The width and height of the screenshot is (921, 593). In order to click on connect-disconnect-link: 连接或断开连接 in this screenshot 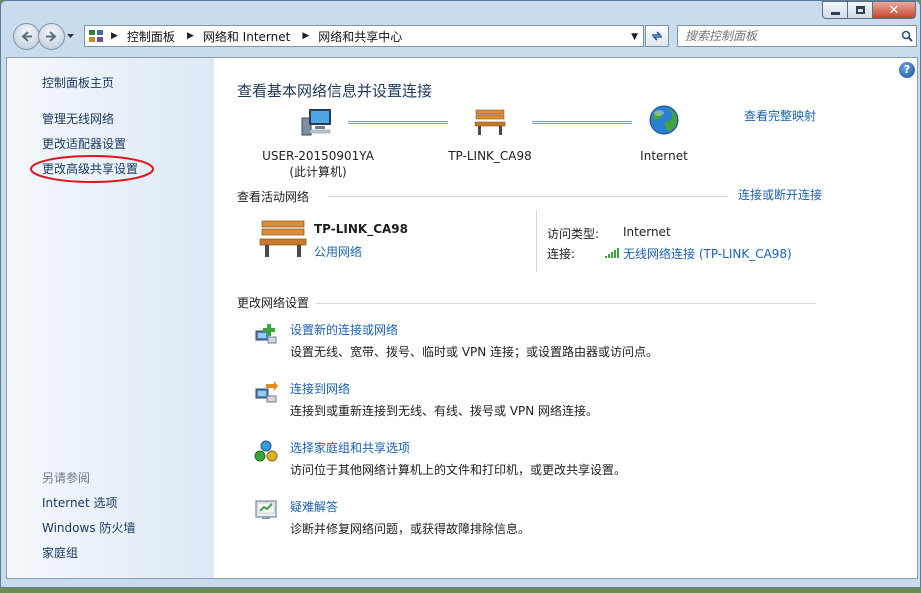, I will do `click(780, 194)`.